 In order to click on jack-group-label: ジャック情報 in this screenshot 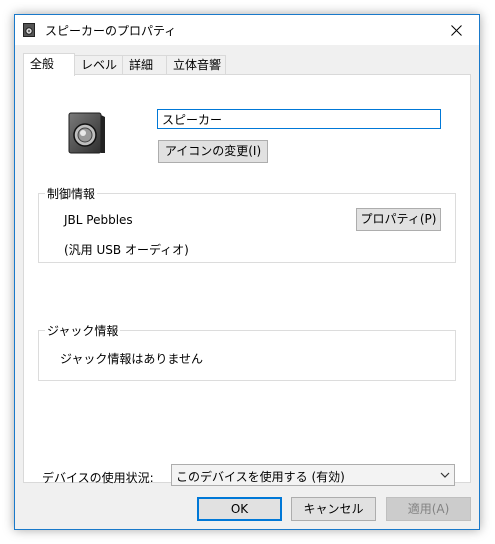, I will do `click(83, 330)`.